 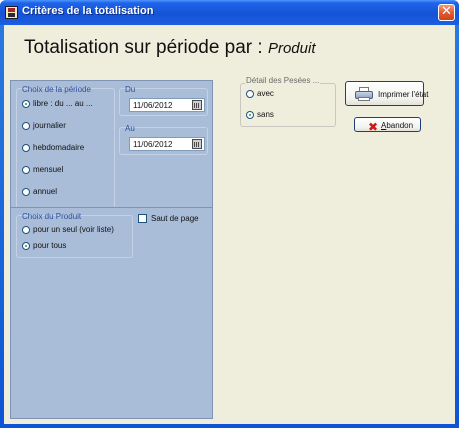 What do you see at coordinates (130, 89) in the screenshot?
I see `du-label: Du` at bounding box center [130, 89].